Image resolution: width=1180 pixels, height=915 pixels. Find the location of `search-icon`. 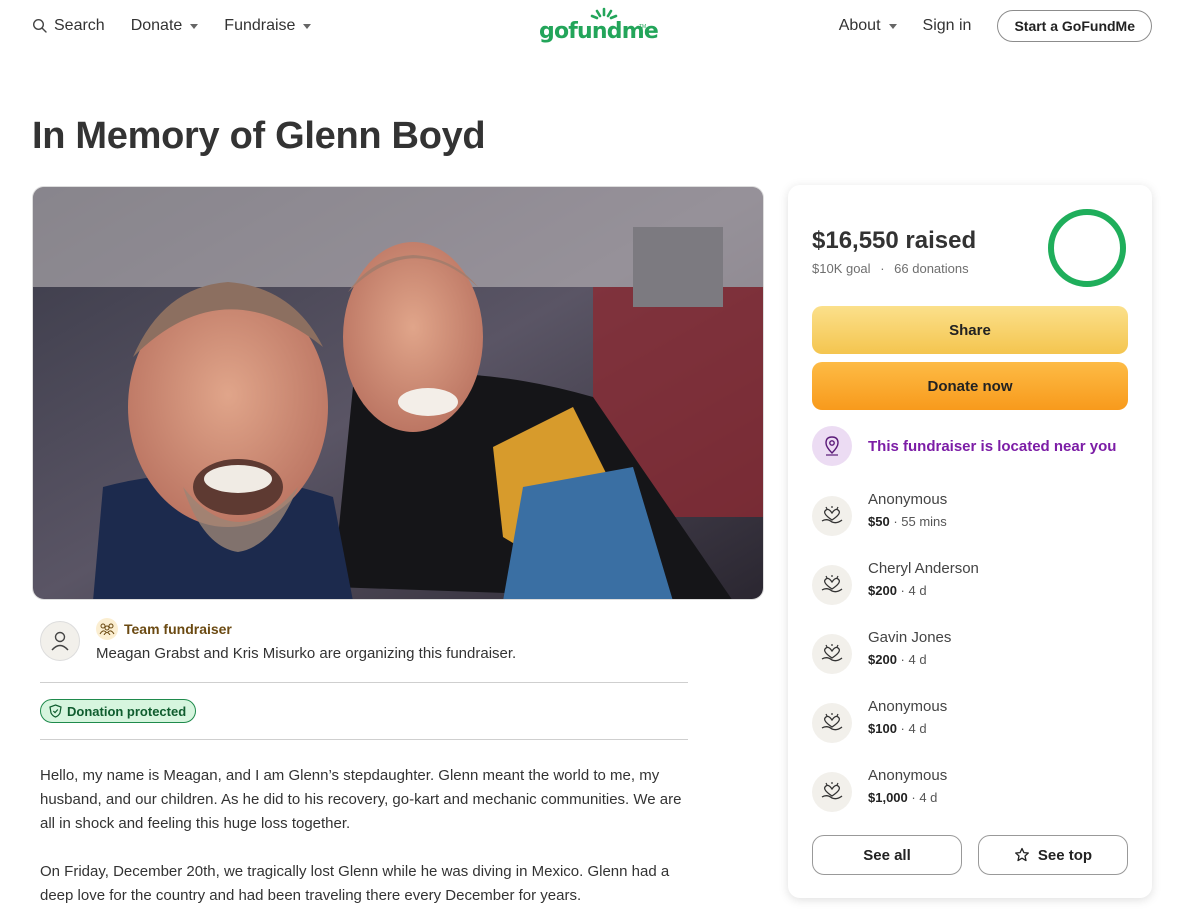

search-icon is located at coordinates (39, 25).